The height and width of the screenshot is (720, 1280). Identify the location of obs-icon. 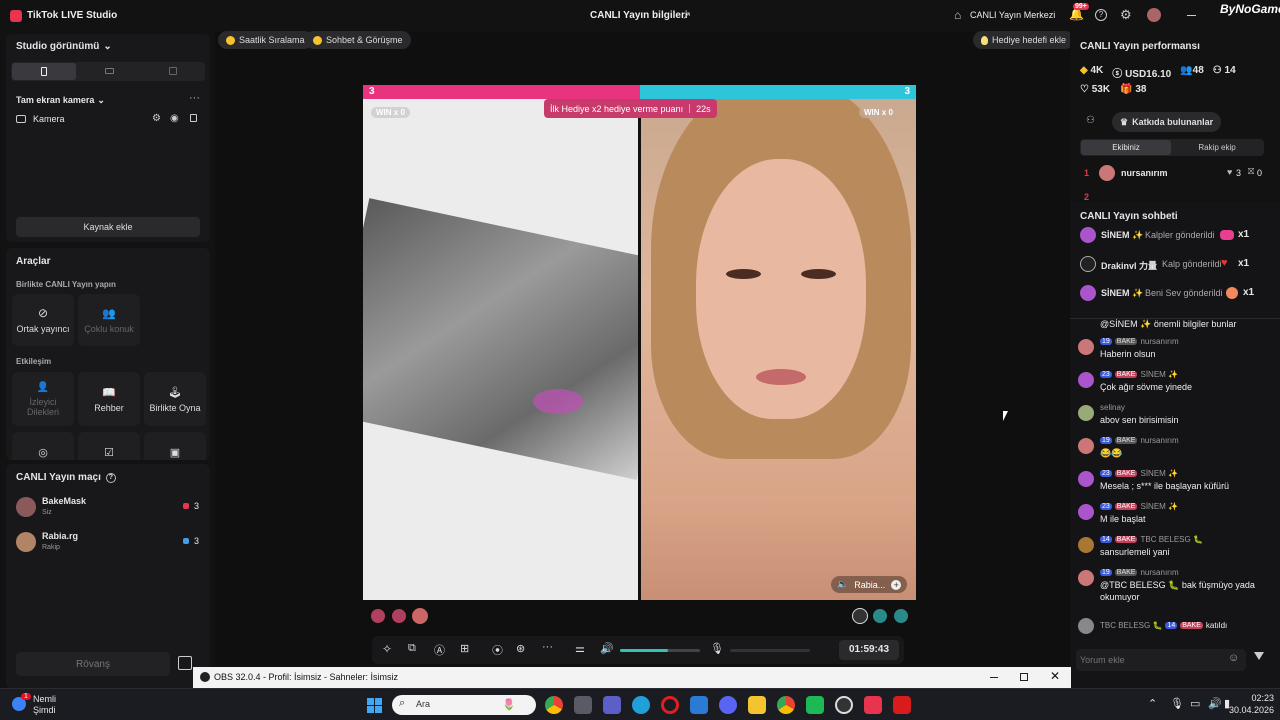
(844, 705).